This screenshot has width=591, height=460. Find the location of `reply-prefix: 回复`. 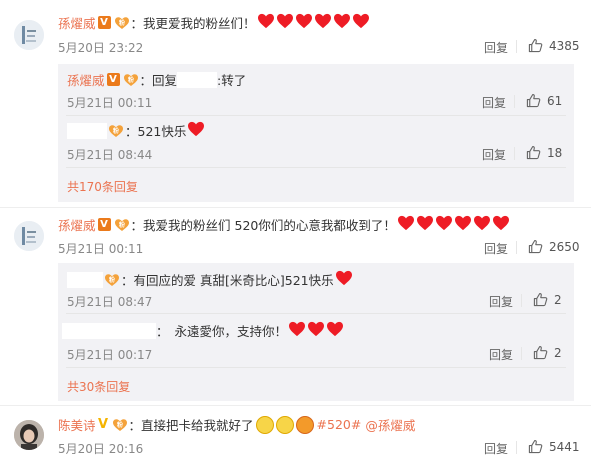

reply-prefix: 回复 is located at coordinates (165, 80).